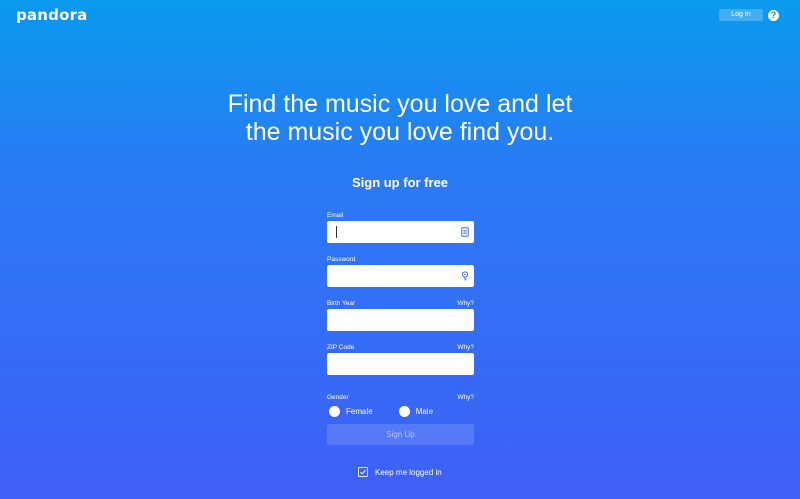 This screenshot has height=499, width=800. Describe the element at coordinates (404, 411) in the screenshot. I see `male-radio` at that location.